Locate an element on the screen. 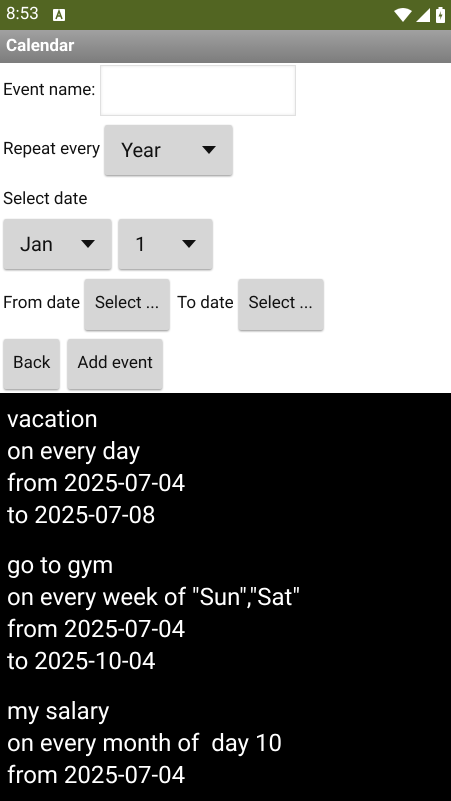  dropdown: Jan is located at coordinates (57, 243).